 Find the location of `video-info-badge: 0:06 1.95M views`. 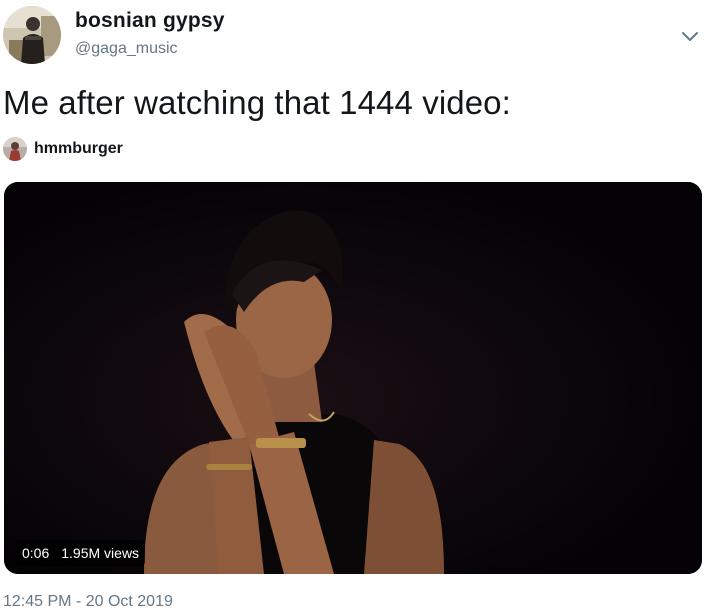

video-info-badge: 0:06 1.95M views is located at coordinates (81, 553).